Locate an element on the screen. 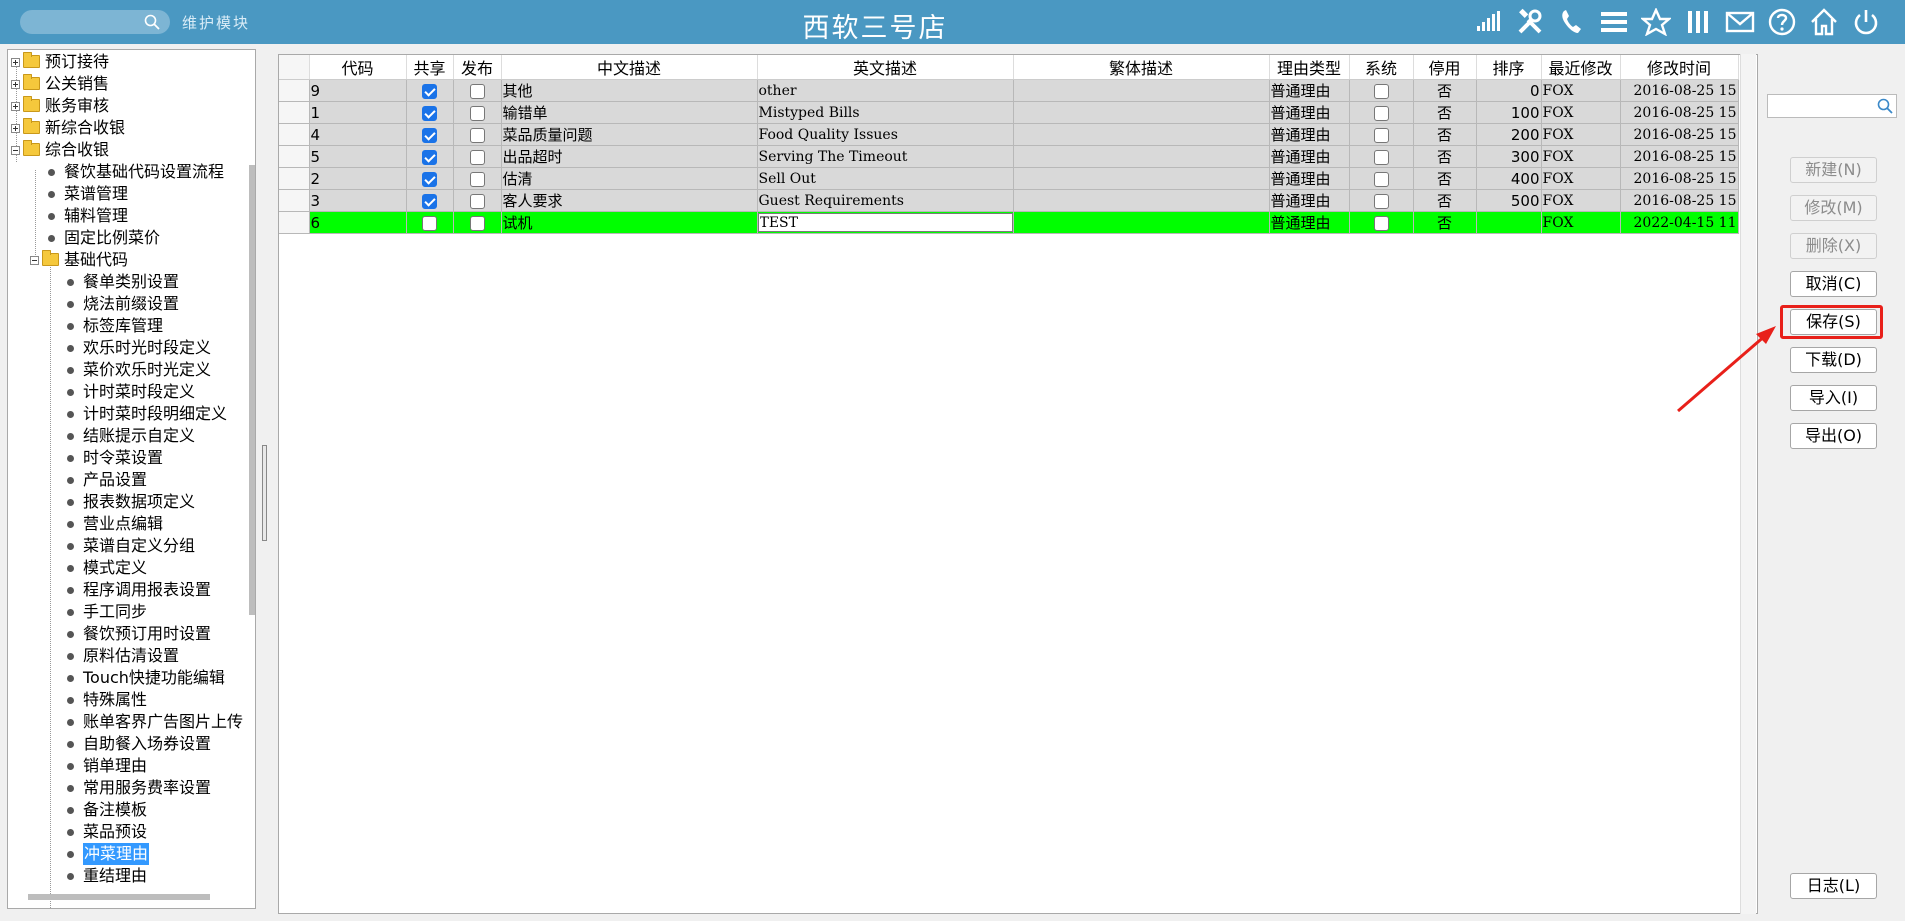  column-header: 理由类型 is located at coordinates (1309, 67).